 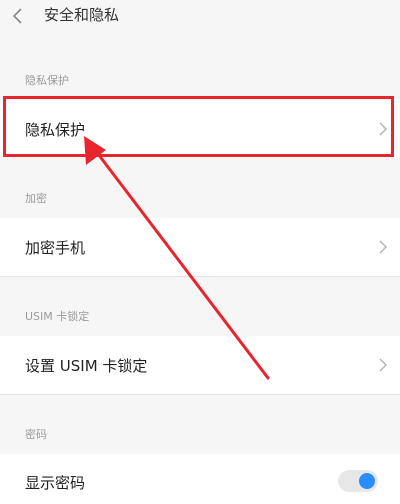 I want to click on privacy-protection-item: 隐私保护, so click(x=200, y=129).